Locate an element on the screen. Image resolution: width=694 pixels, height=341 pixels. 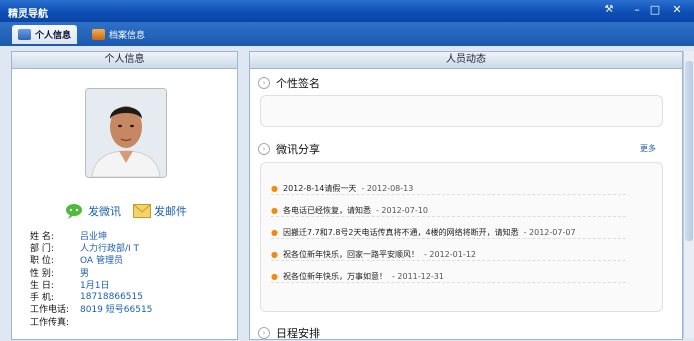
tab-label: 档案信息 is located at coordinates (127, 36).